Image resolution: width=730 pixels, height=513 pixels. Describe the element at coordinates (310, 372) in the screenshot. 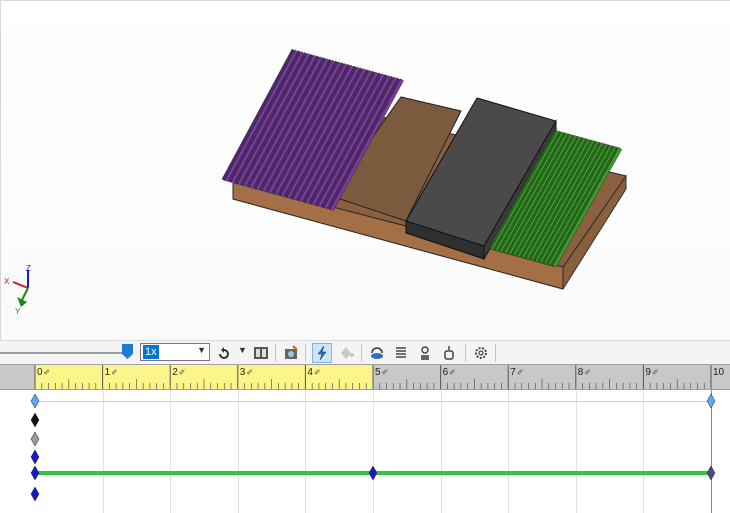

I see `ruler-label-number: 4` at that location.